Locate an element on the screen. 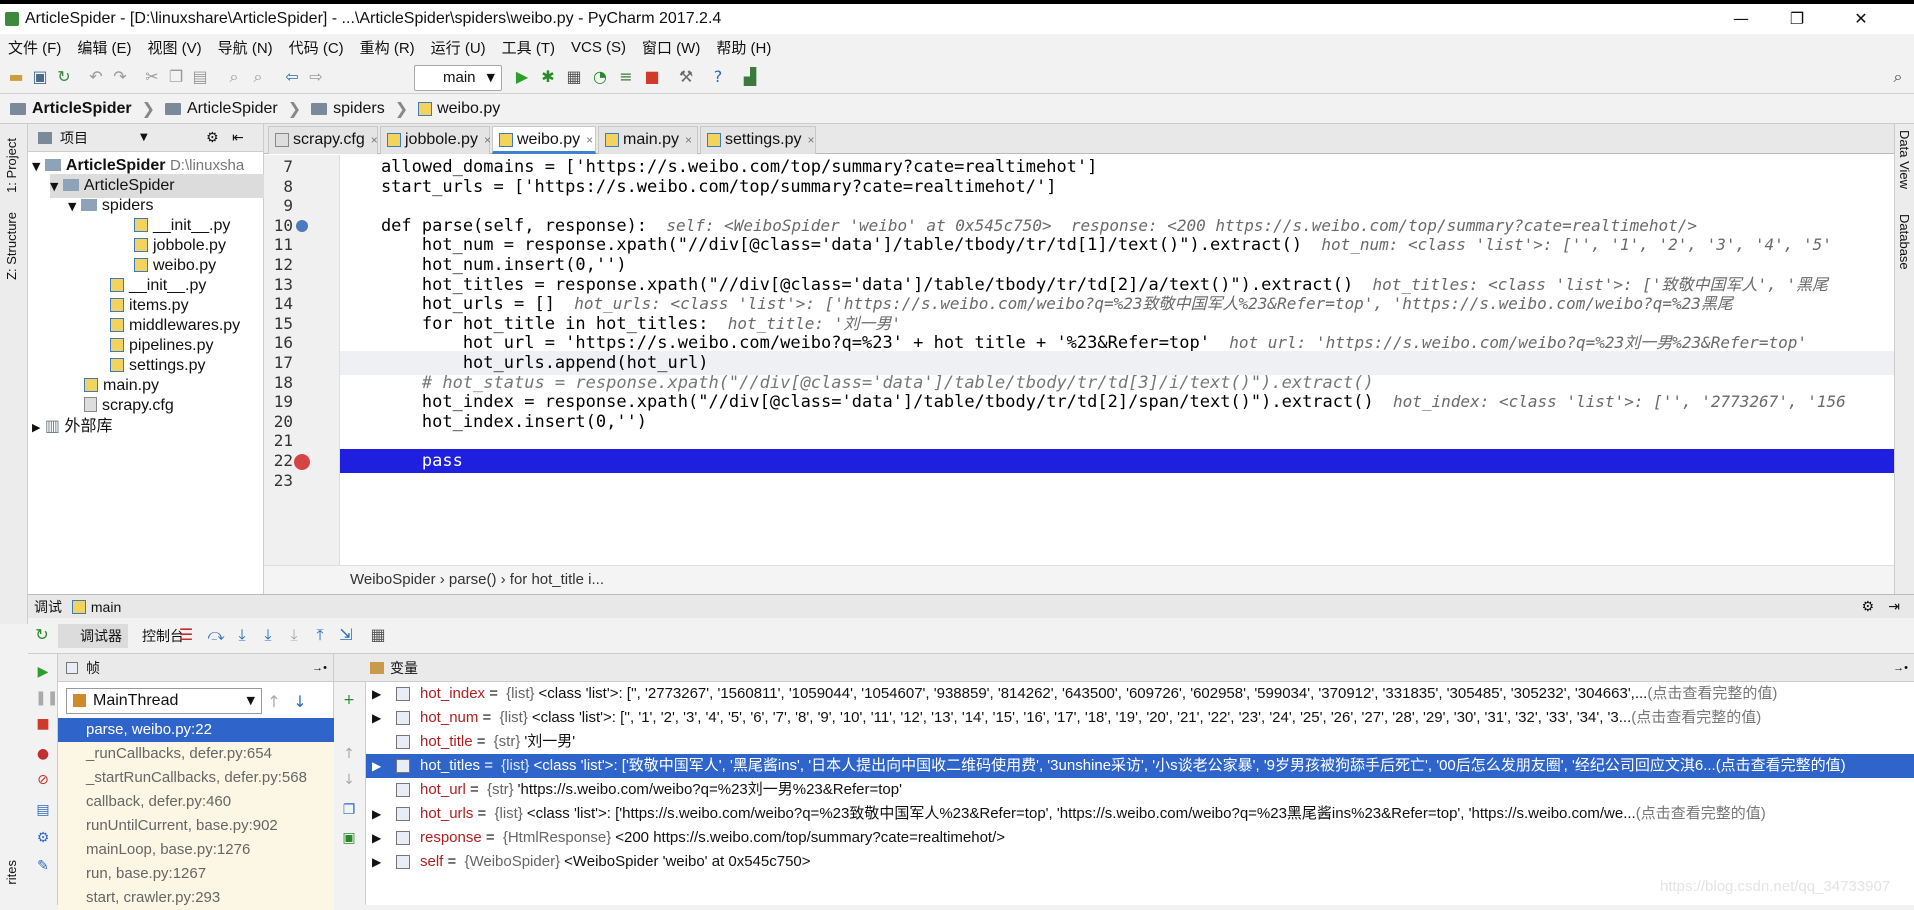 The height and width of the screenshot is (910, 1914). frame-row: mainLoop, base.py:1276 is located at coordinates (196, 850).